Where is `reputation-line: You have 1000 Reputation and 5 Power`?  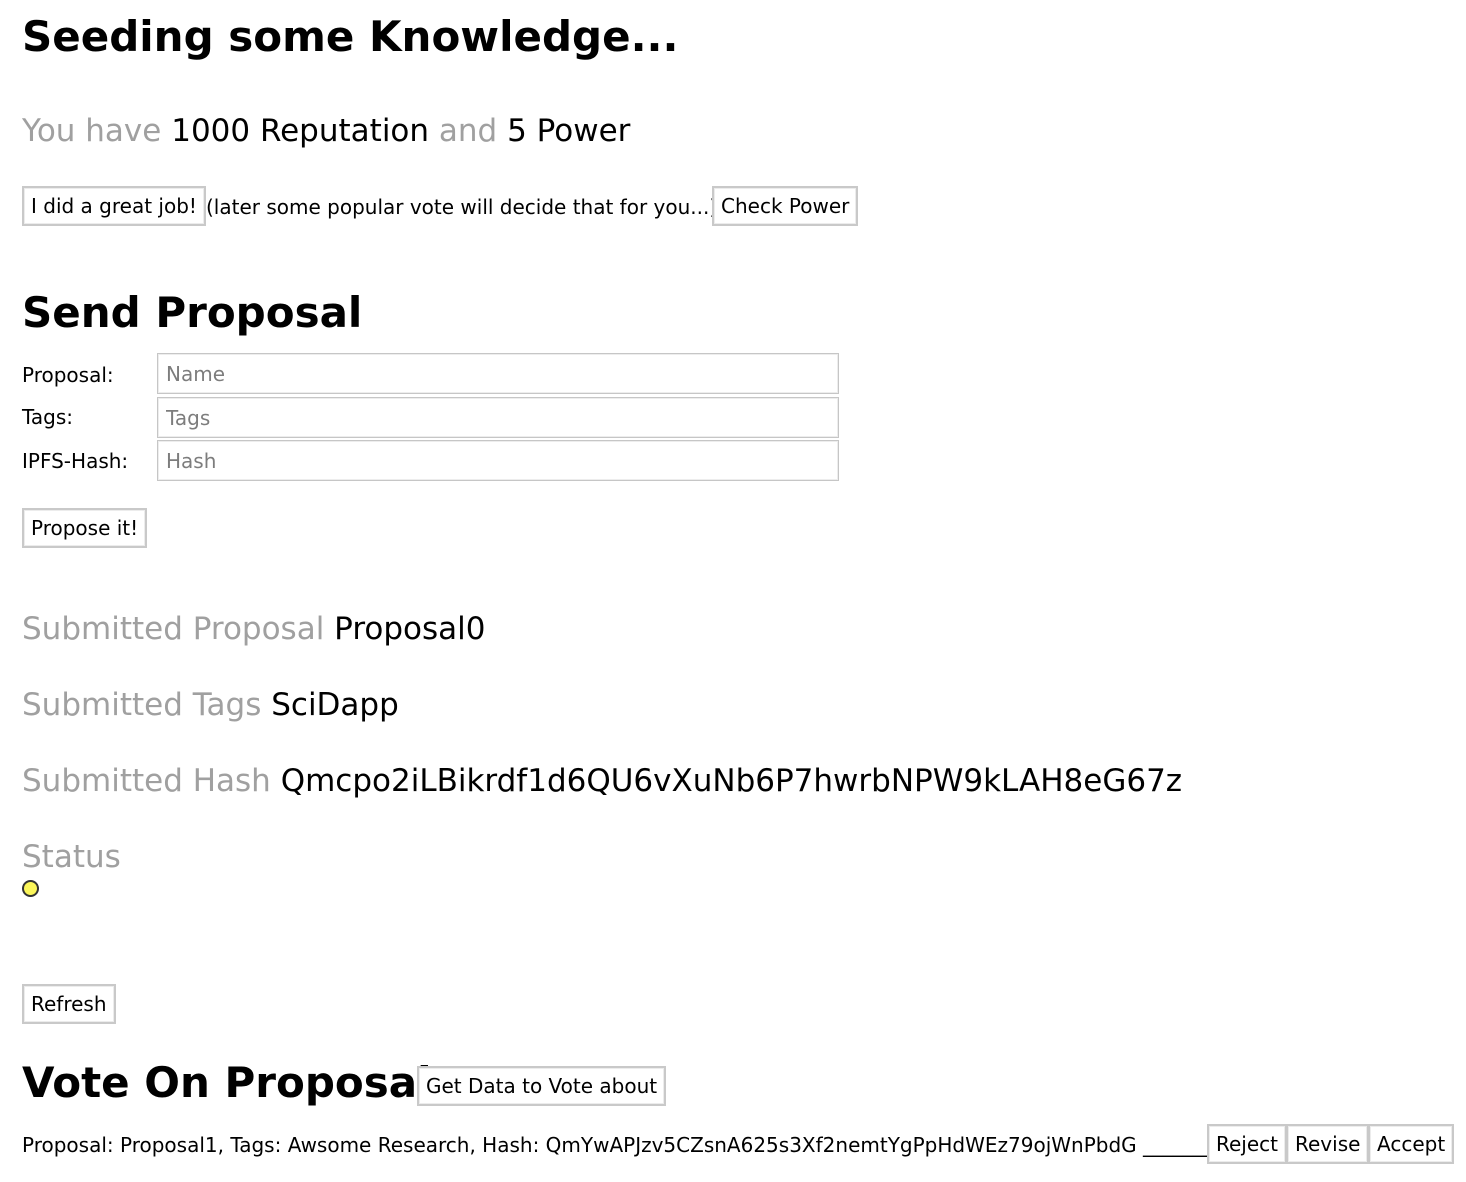
reputation-line: You have 1000 Reputation and 5 Power is located at coordinates (326, 131).